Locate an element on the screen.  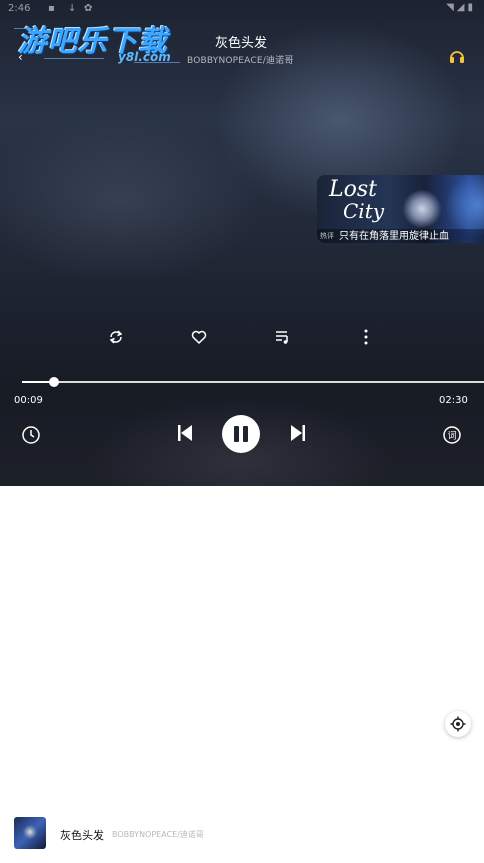
more-vertical-icon is located at coordinates (366, 337).